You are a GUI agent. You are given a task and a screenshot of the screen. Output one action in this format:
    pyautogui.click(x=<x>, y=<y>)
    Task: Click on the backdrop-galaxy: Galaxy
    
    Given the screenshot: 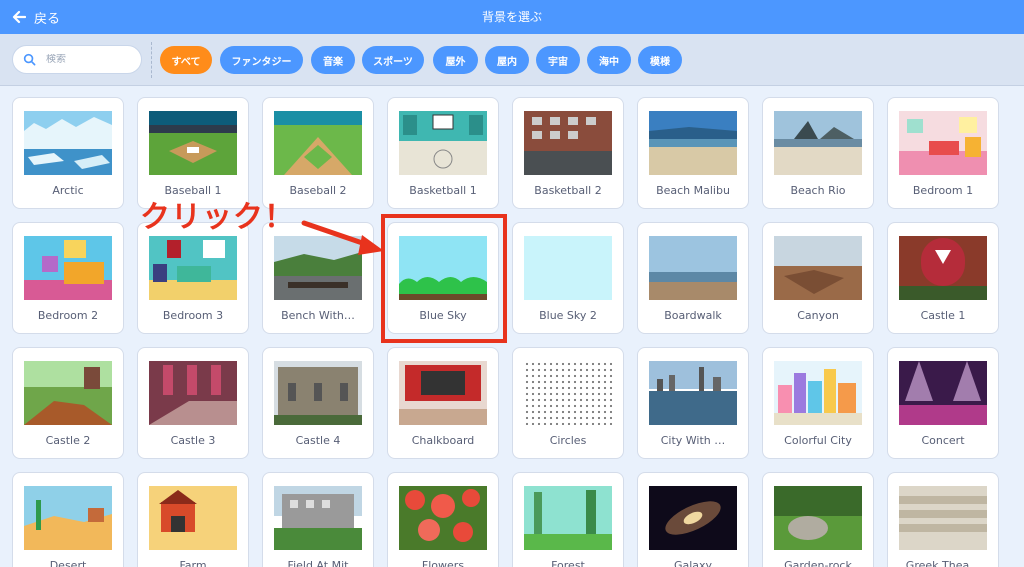 What is the action you would take?
    pyautogui.click(x=693, y=519)
    